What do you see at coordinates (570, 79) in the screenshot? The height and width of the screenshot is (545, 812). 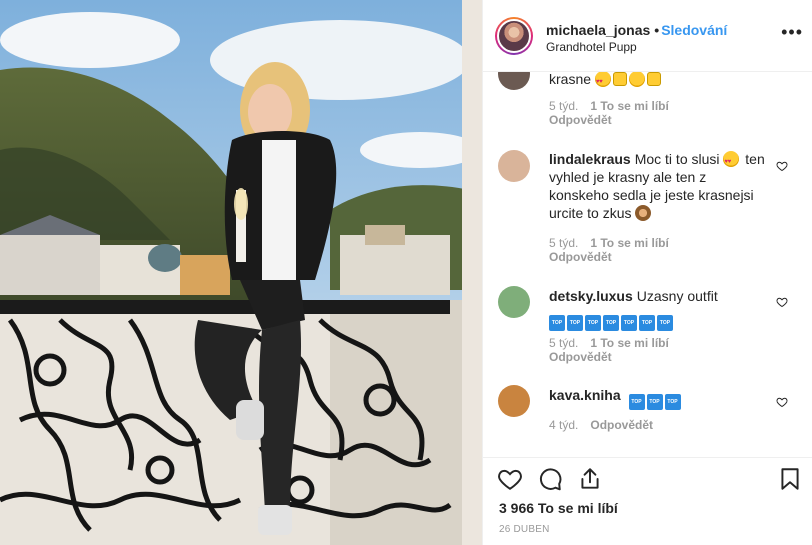 I see `comment-body: krasne` at bounding box center [570, 79].